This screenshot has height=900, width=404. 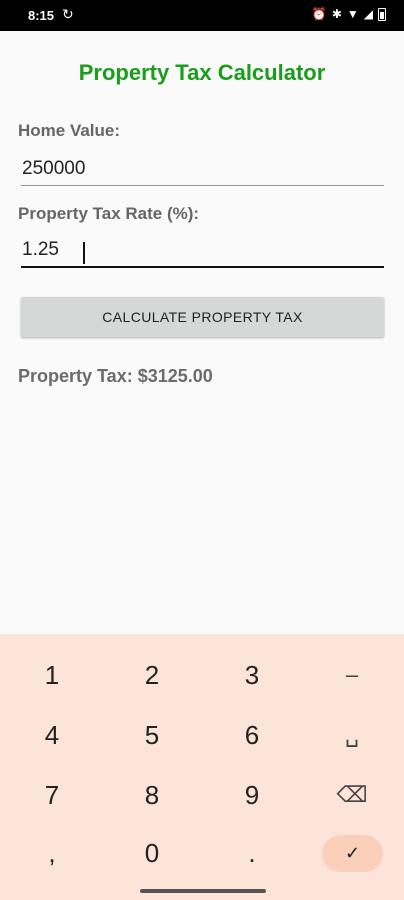 What do you see at coordinates (202, 72) in the screenshot?
I see `app-title: Property Tax Calculator` at bounding box center [202, 72].